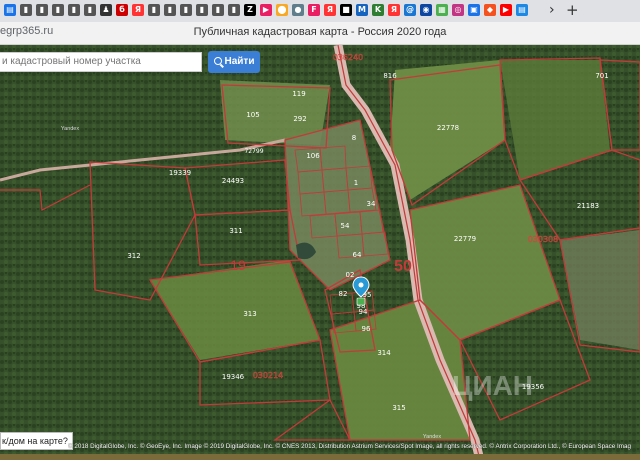 This screenshot has height=460, width=640. I want to click on parcel-label: 315, so click(398, 408).